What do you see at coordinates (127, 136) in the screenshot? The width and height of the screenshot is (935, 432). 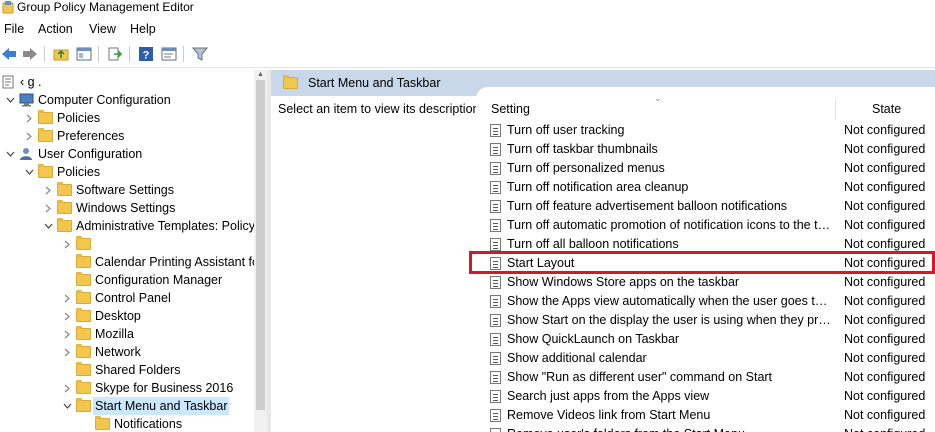 I see `tree-item: Preferences` at bounding box center [127, 136].